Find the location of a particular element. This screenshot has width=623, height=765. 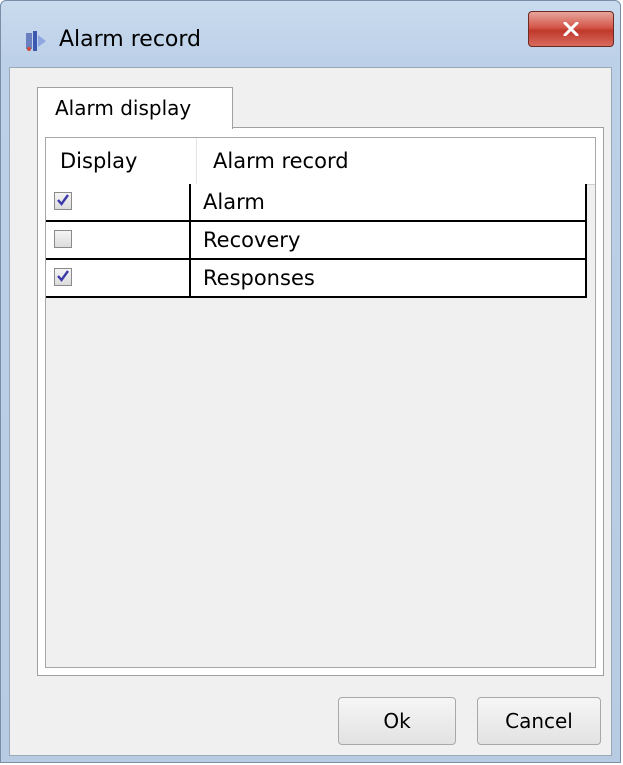

close-button is located at coordinates (571, 29).